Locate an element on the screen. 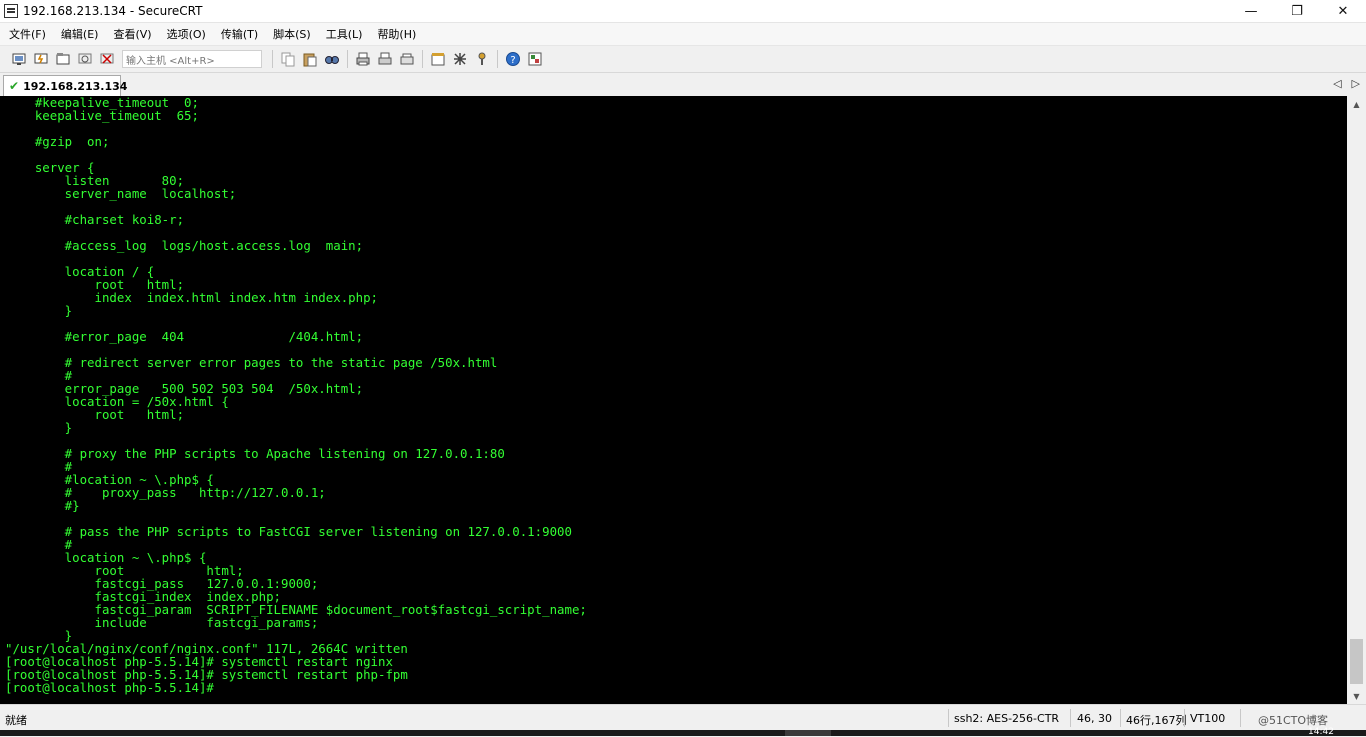  window-controls: — ❐ ✕ is located at coordinates (1297, 11).